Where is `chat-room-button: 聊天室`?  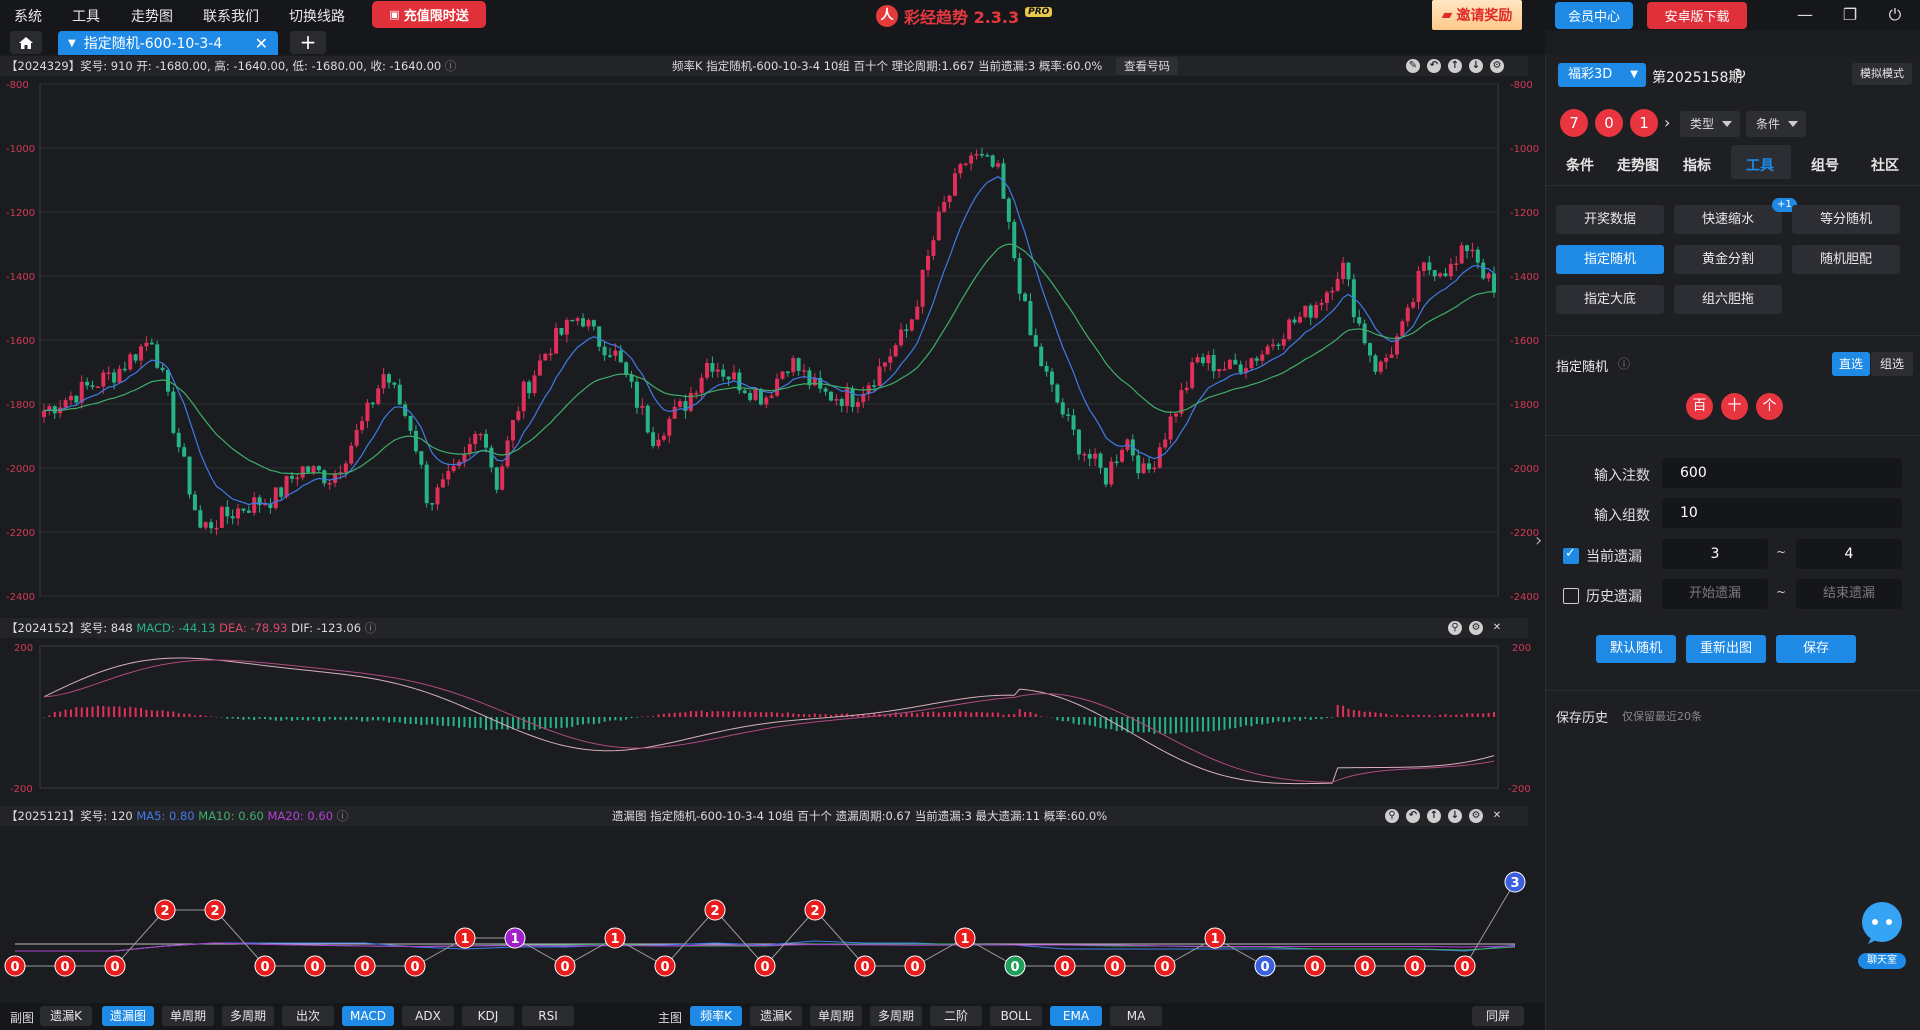 chat-room-button: 聊天室 is located at coordinates (1882, 935).